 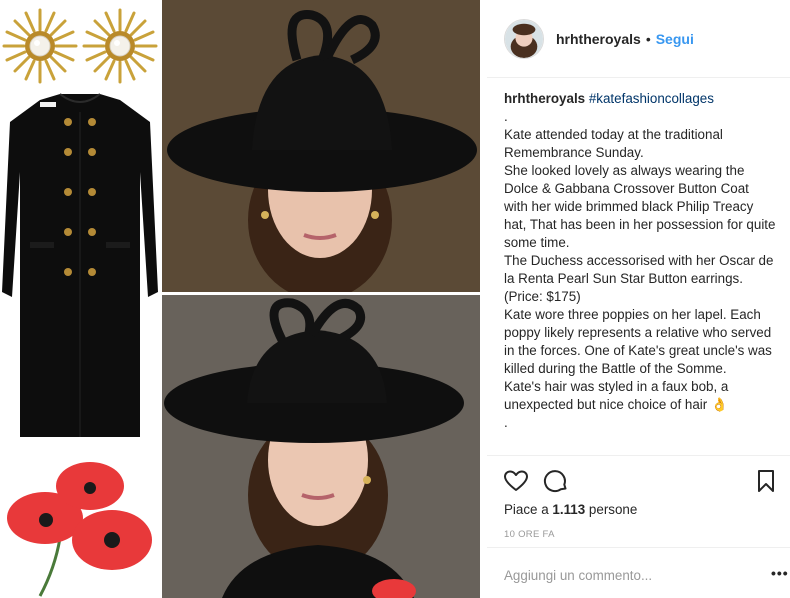 I want to click on caption-username-link: hrhtheroyals, so click(x=544, y=98).